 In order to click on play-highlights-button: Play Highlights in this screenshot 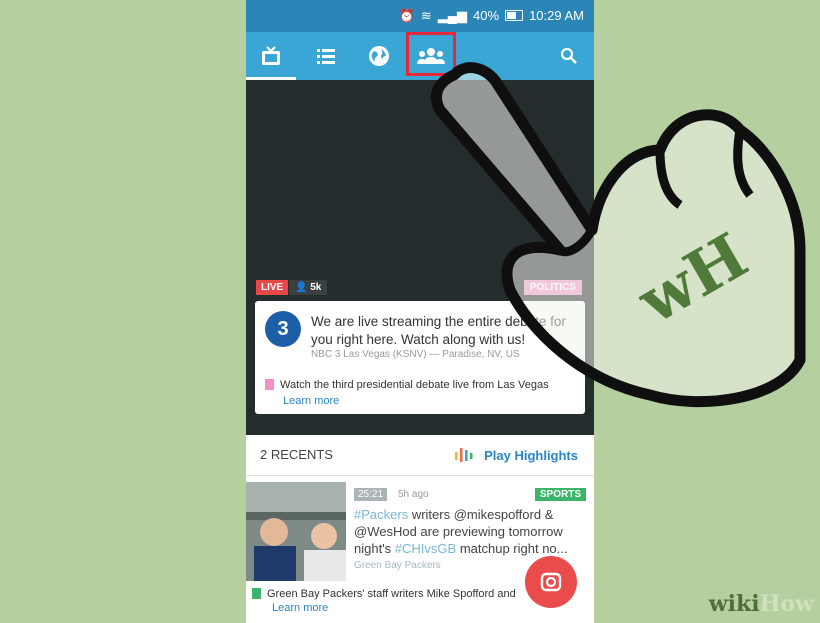, I will do `click(516, 455)`.